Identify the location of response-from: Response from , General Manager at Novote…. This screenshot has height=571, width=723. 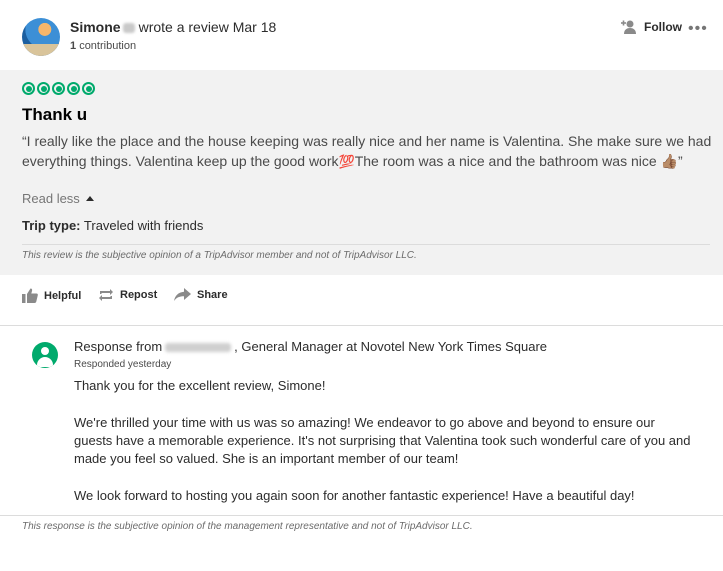
(310, 346).